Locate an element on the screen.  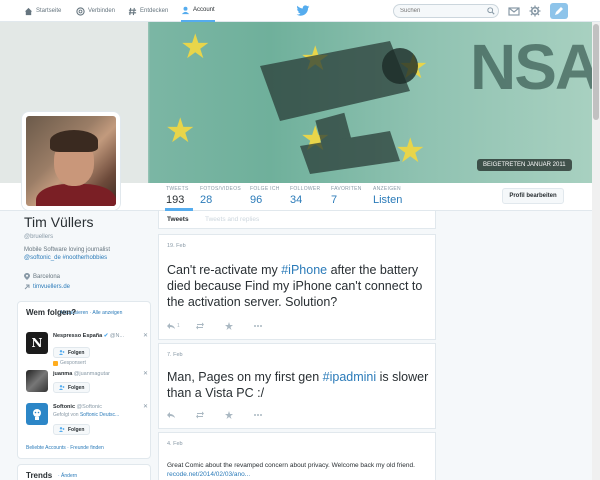
stat-photos-label: FOTOS/VIDEOS is located at coordinates (221, 189).